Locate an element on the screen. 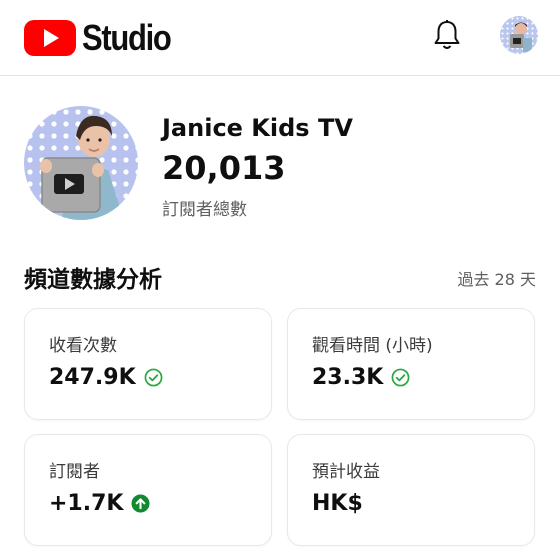  account-avatar is located at coordinates (519, 35).